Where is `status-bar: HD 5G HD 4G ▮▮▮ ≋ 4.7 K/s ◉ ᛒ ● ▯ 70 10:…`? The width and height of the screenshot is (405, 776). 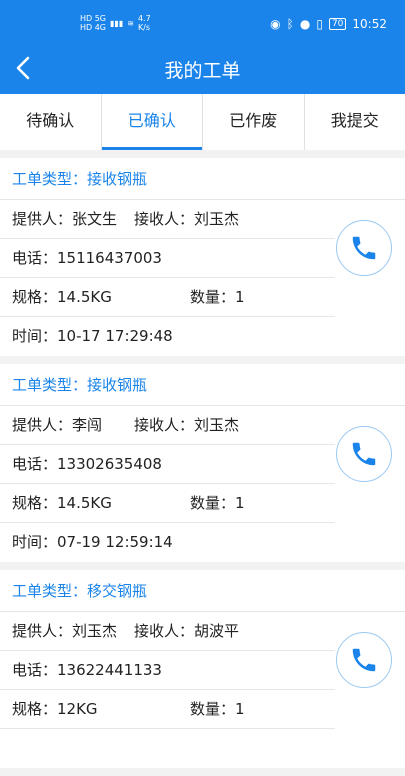
status-bar: HD 5G HD 4G ▮▮▮ ≋ 4.7 K/s ◉ ᛒ ● ▯ 70 10:… is located at coordinates (202, 21).